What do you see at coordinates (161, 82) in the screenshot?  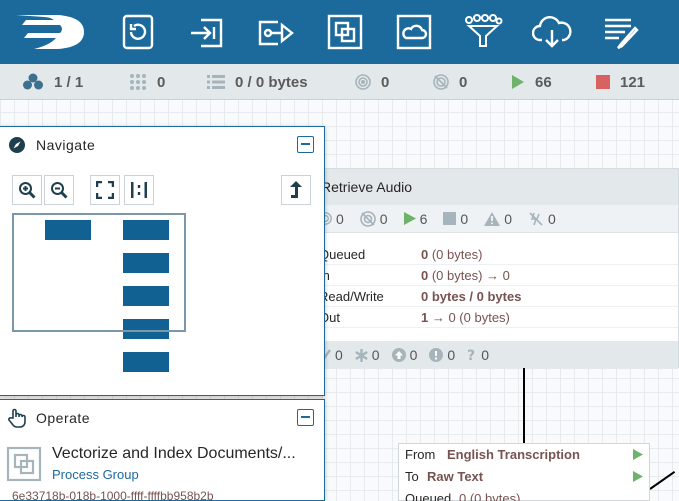 I see `threads-count: 0` at bounding box center [161, 82].